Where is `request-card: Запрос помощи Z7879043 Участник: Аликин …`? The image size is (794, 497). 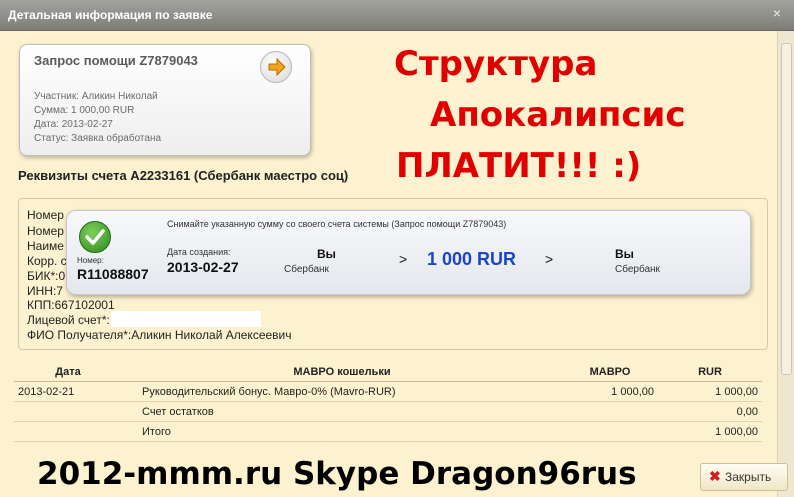 request-card: Запрос помощи Z7879043 Участник: Аликин … is located at coordinates (165, 100).